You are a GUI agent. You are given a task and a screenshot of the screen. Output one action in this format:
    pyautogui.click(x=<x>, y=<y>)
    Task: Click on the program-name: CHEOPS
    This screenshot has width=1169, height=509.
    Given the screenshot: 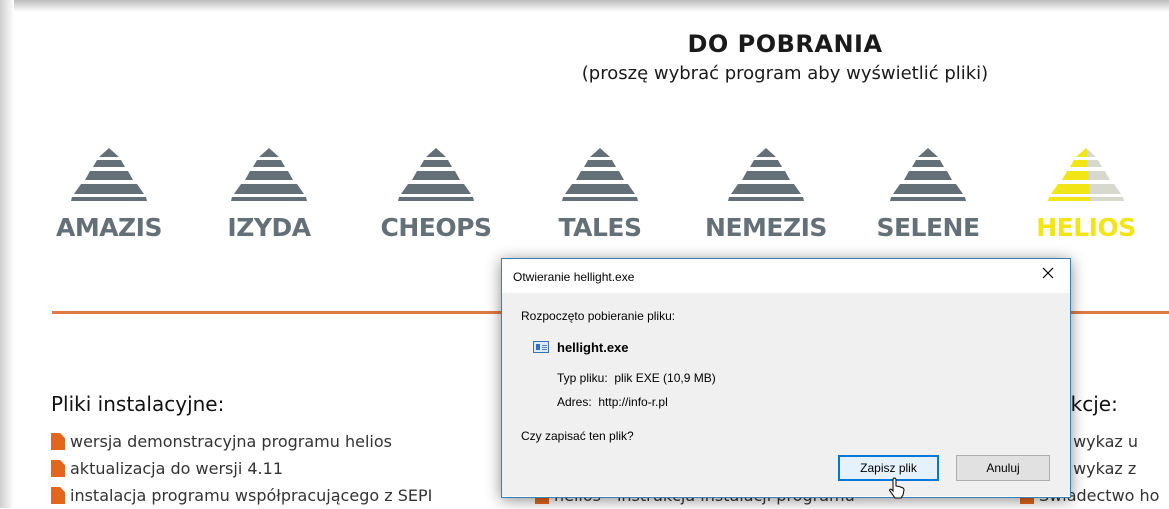 What is the action you would take?
    pyautogui.click(x=436, y=227)
    